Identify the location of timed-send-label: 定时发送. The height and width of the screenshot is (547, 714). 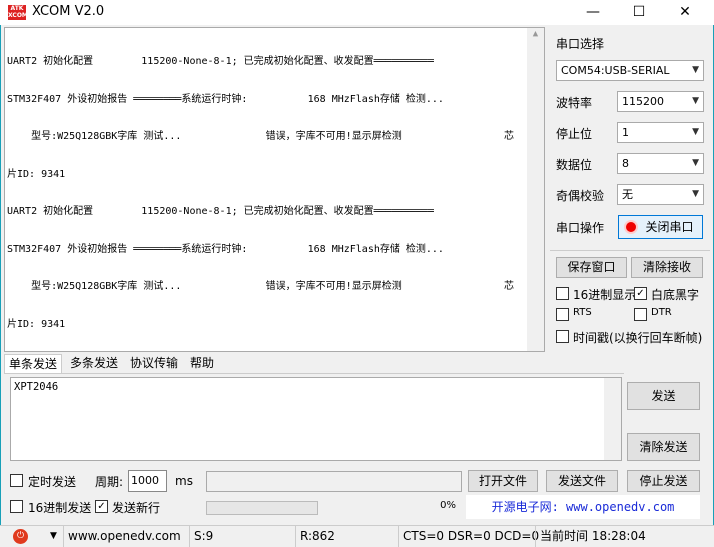
(52, 482).